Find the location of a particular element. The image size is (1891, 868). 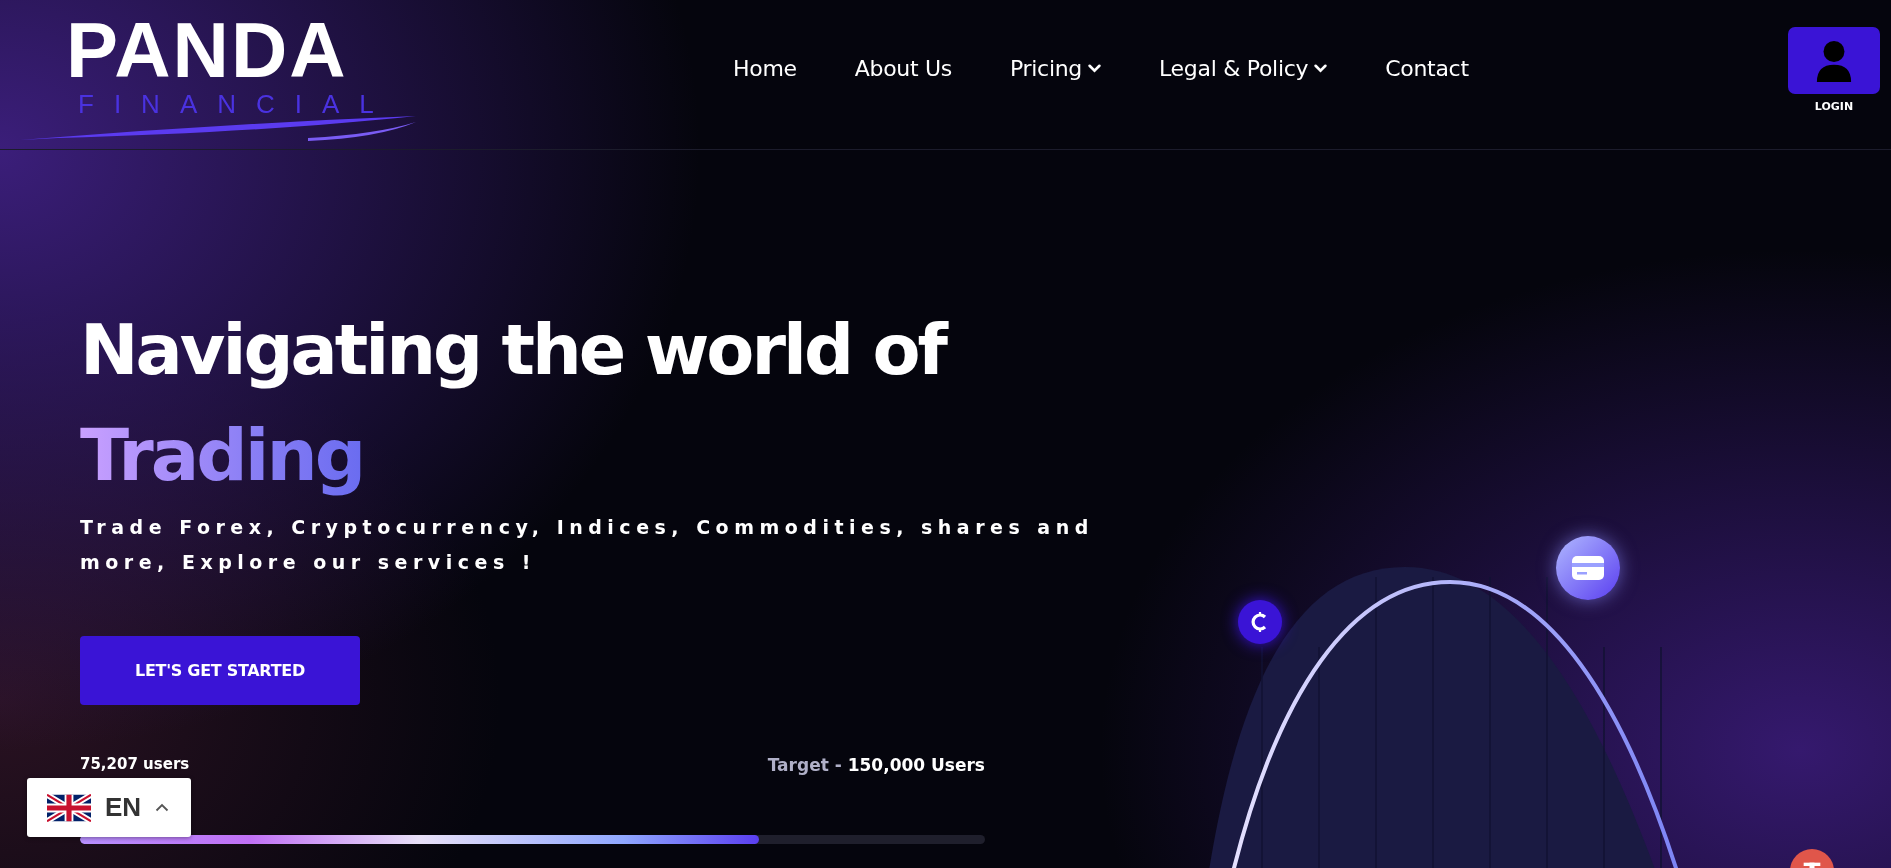

login-button is located at coordinates (1834, 60).